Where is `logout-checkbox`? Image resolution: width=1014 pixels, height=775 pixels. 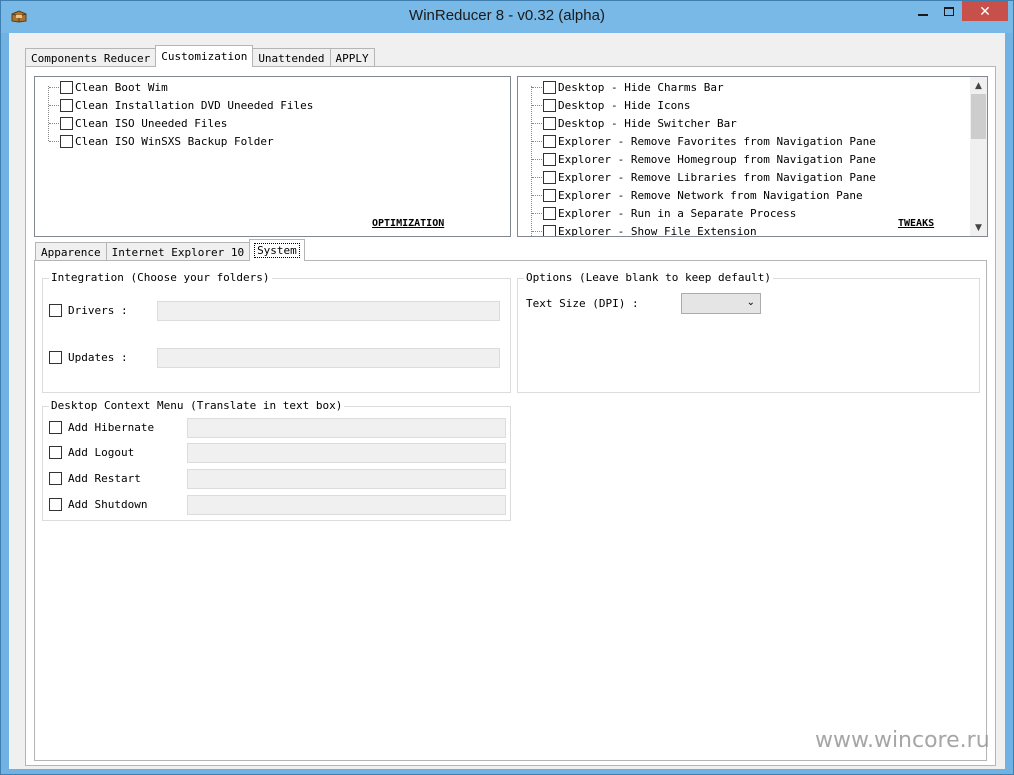 logout-checkbox is located at coordinates (55, 452).